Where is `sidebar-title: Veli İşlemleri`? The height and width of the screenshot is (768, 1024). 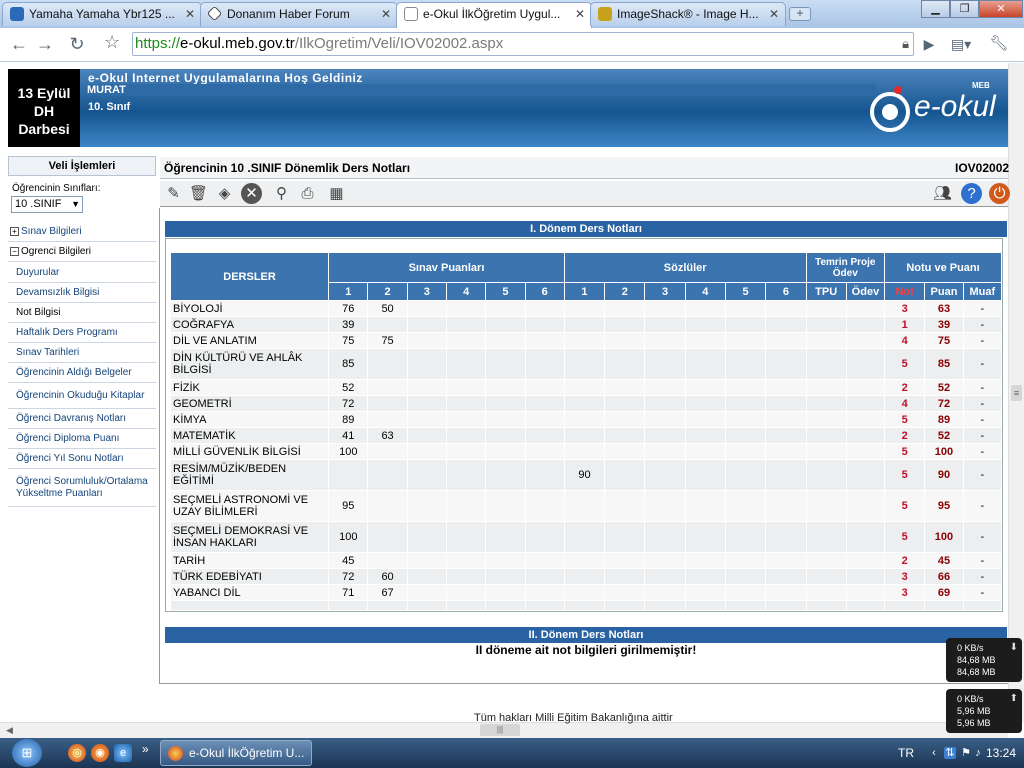 sidebar-title: Veli İşlemleri is located at coordinates (82, 166).